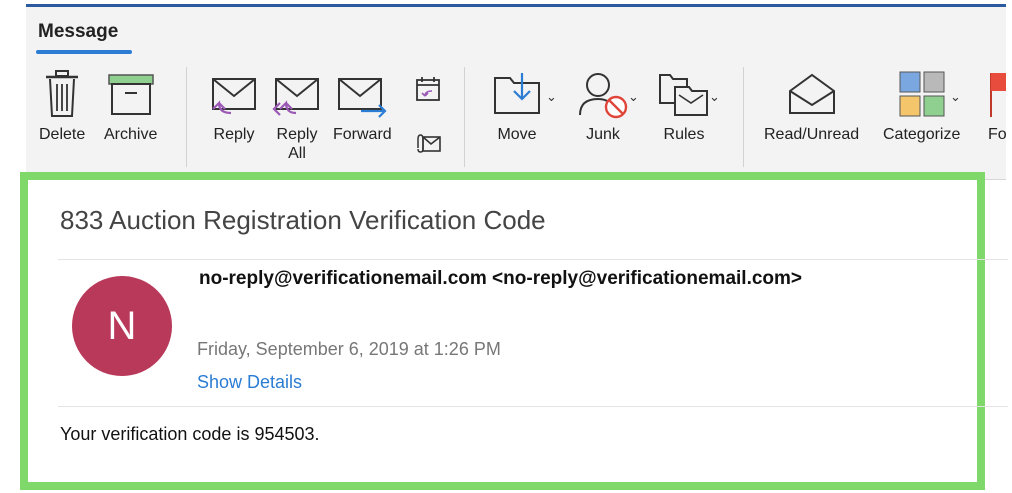  What do you see at coordinates (62, 134) in the screenshot?
I see `delete-label: Delete` at bounding box center [62, 134].